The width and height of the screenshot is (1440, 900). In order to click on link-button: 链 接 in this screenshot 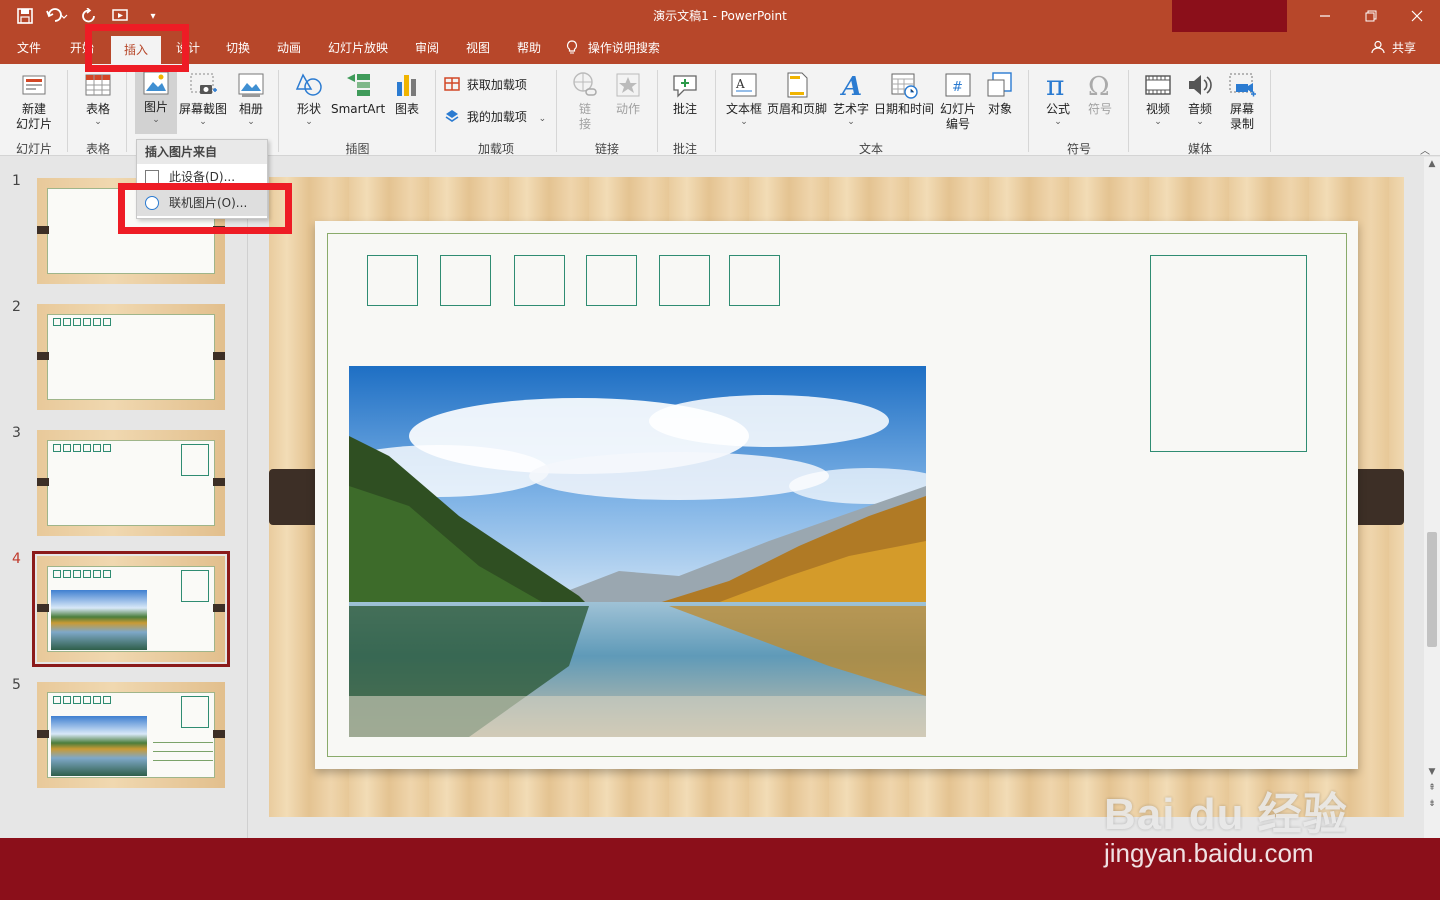, I will do `click(585, 101)`.